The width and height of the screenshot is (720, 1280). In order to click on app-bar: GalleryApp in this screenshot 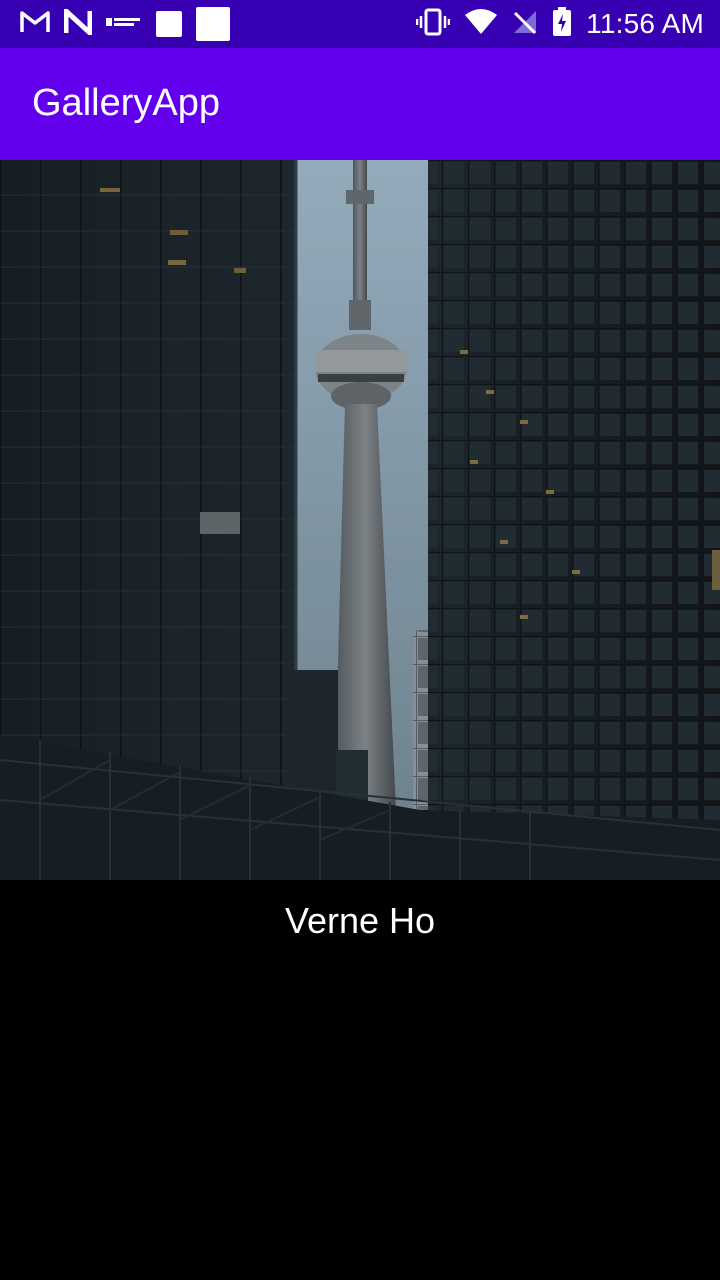, I will do `click(360, 104)`.